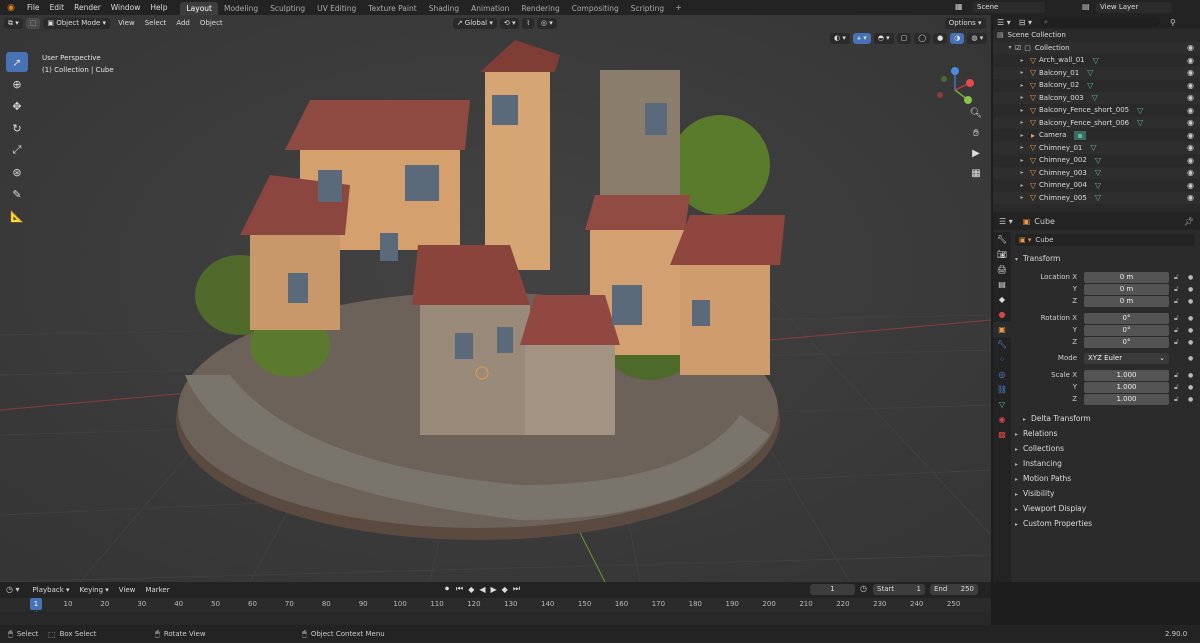 Image resolution: width=1200 pixels, height=643 pixels. Describe the element at coordinates (33, 23) in the screenshot. I see `select-mode-icon: ⬚` at that location.